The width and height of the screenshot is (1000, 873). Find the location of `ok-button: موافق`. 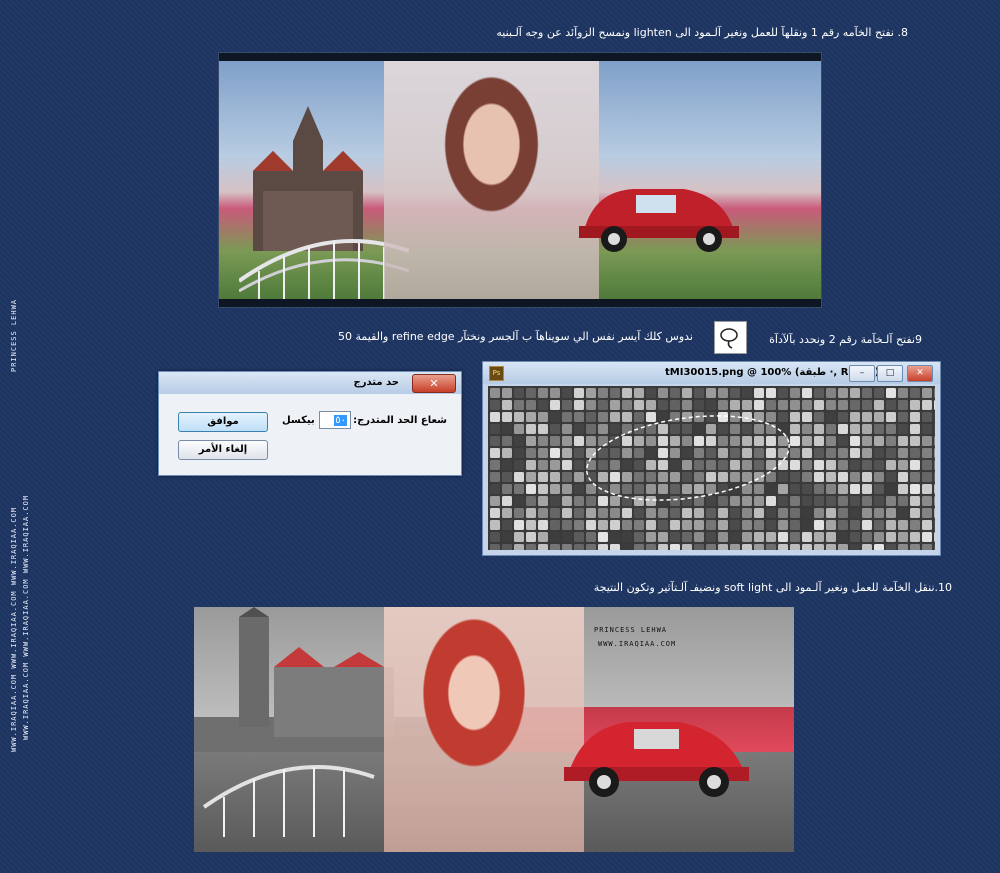

ok-button: موافق is located at coordinates (223, 422).